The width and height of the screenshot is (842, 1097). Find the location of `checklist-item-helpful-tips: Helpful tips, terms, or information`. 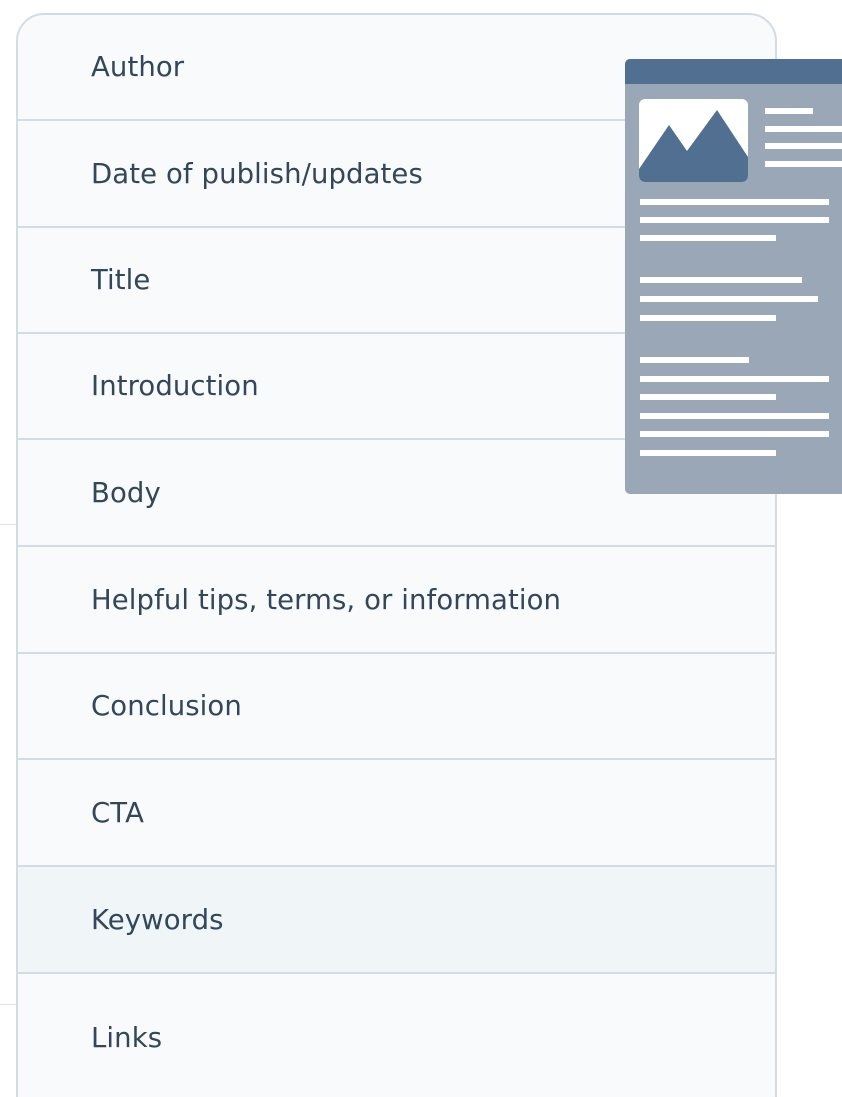

checklist-item-helpful-tips: Helpful tips, terms, or information is located at coordinates (396, 600).